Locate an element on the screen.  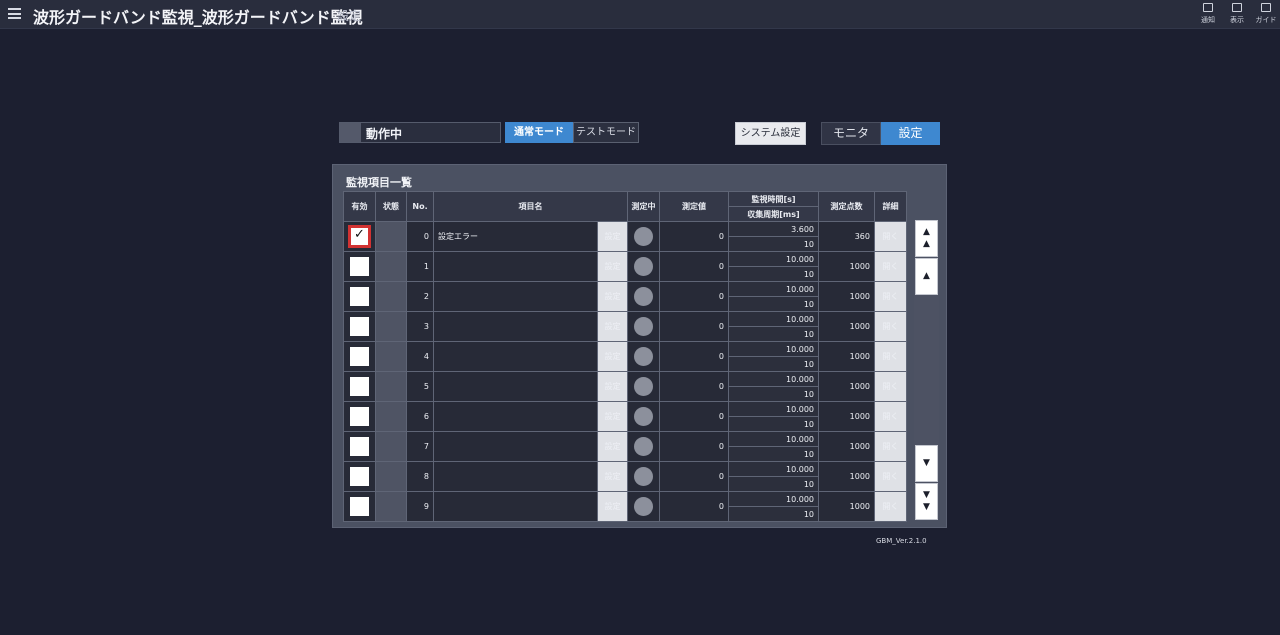
notification-label: 通知 is located at coordinates (1208, 20).